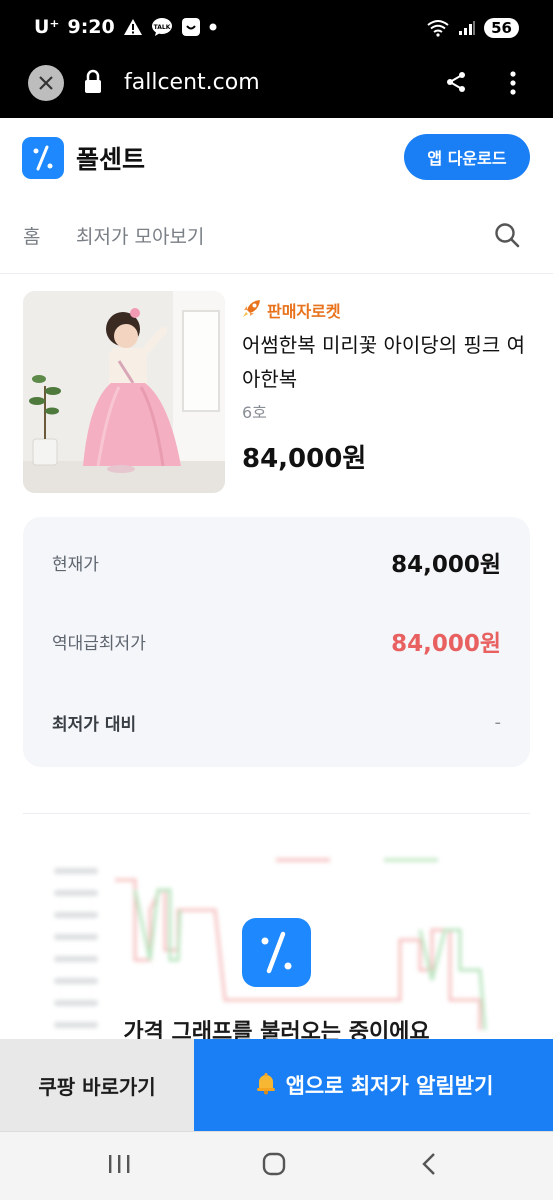 Image resolution: width=553 pixels, height=1200 pixels. What do you see at coordinates (276, 952) in the screenshot?
I see `loading-logo-icon` at bounding box center [276, 952].